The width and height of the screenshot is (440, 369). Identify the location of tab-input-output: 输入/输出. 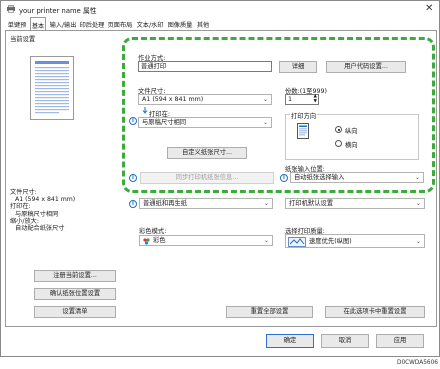
(63, 24).